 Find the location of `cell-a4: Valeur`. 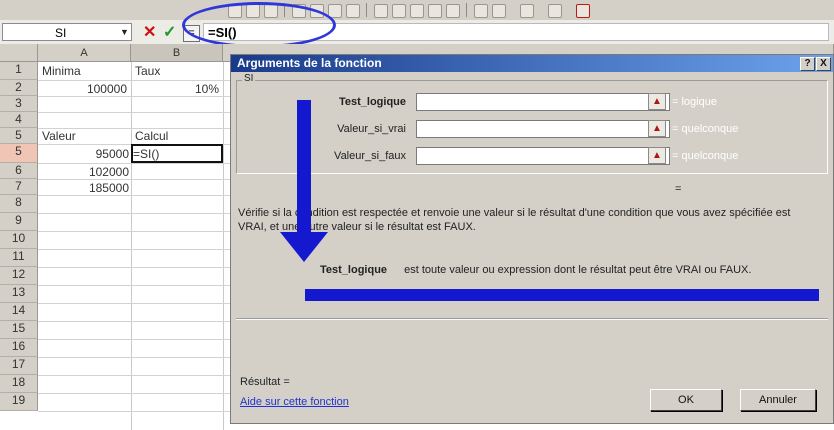

cell-a4: Valeur is located at coordinates (59, 136).